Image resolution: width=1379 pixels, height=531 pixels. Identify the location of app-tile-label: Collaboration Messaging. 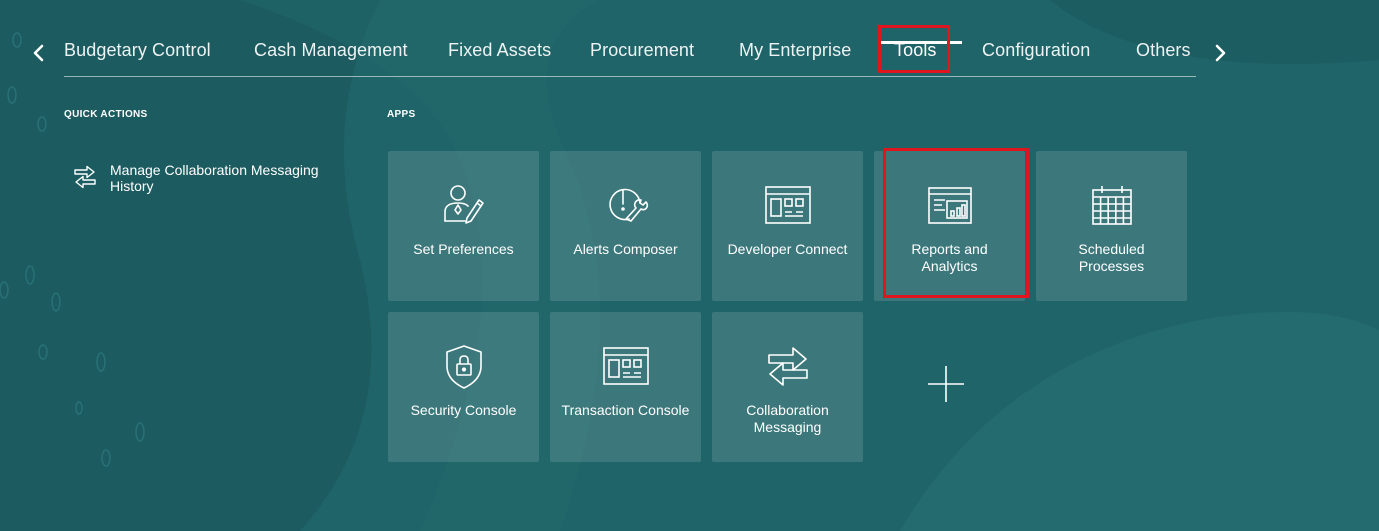
(787, 418).